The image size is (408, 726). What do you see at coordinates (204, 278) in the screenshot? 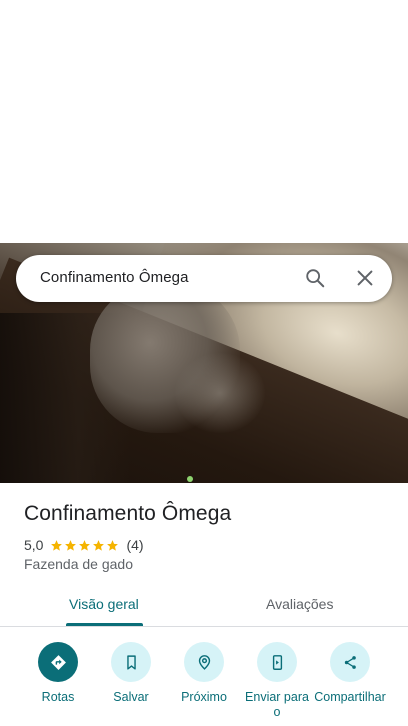
I see `search-bar: Confinamento Ômega` at bounding box center [204, 278].